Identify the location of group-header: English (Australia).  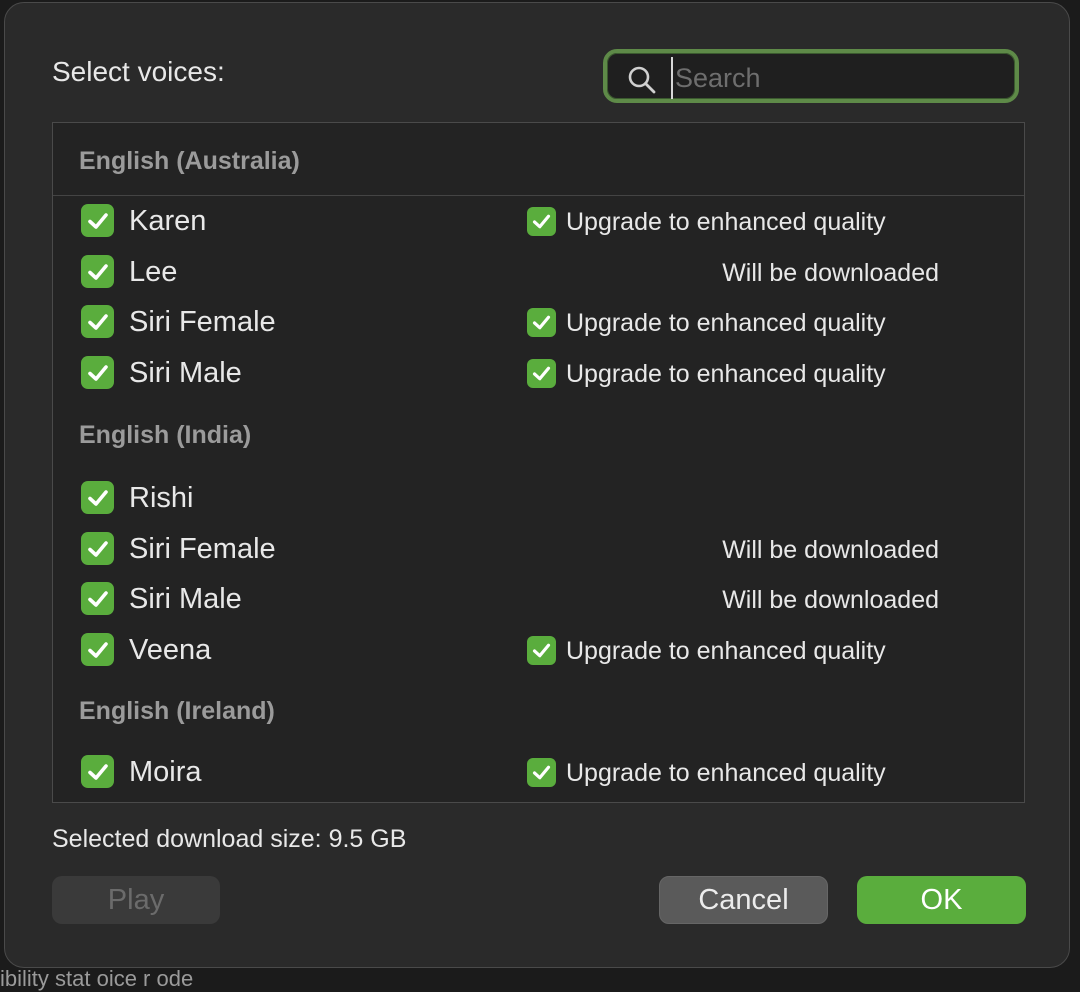
(189, 161).